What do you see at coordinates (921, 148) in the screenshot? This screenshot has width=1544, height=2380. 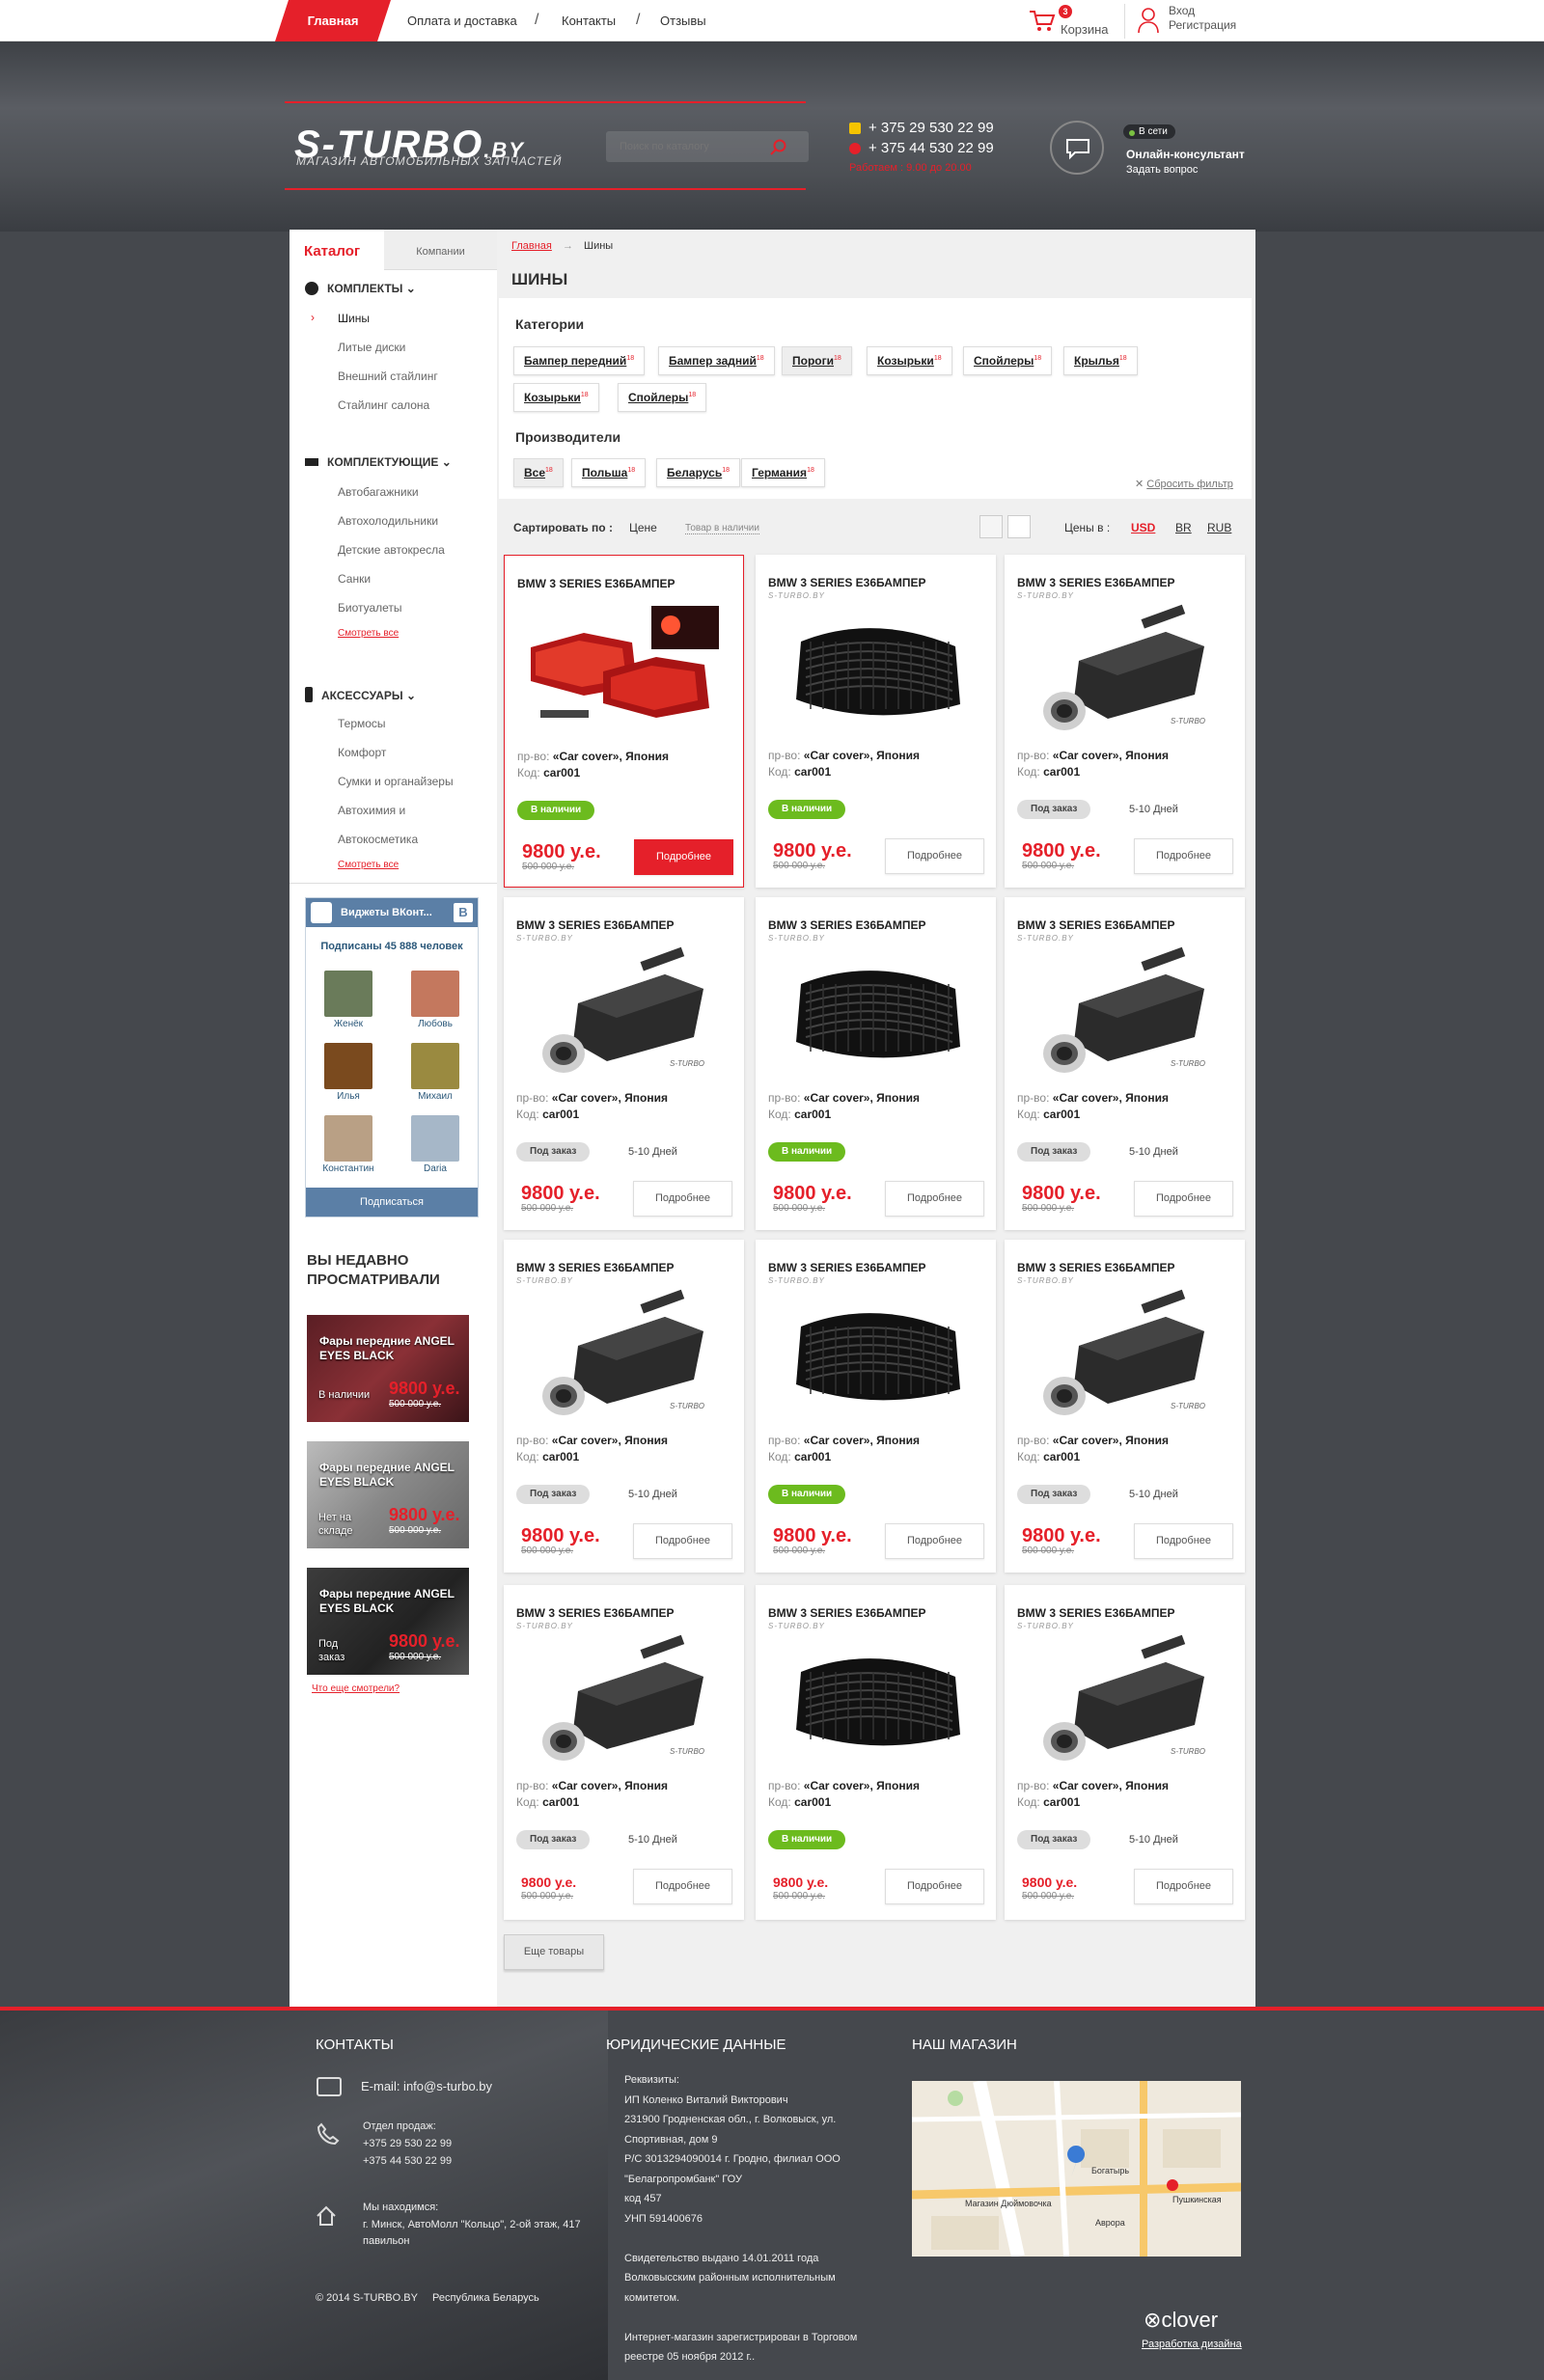 I see `phone-mts: + 375 44 530 22 99` at bounding box center [921, 148].